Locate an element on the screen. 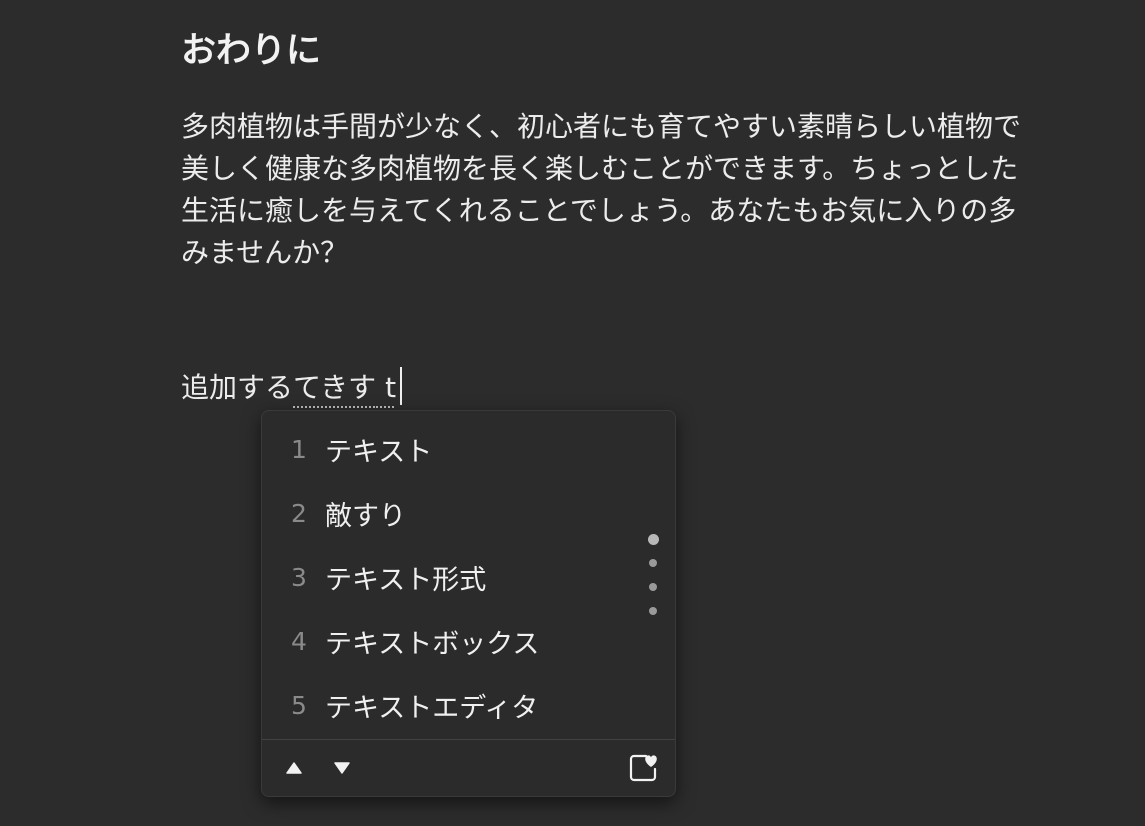 Image resolution: width=1145 pixels, height=826 pixels. previous-page-button is located at coordinates (294, 768).